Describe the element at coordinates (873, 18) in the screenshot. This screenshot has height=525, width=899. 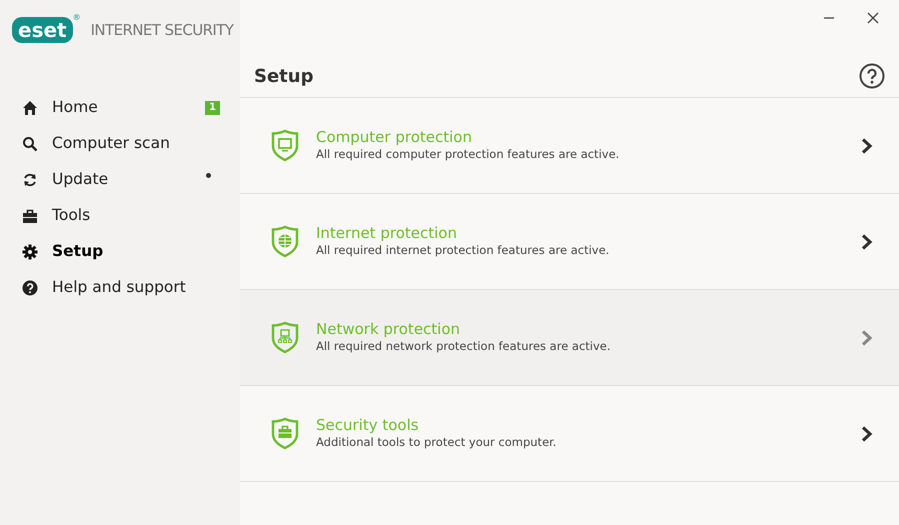
I see `close-icon` at that location.